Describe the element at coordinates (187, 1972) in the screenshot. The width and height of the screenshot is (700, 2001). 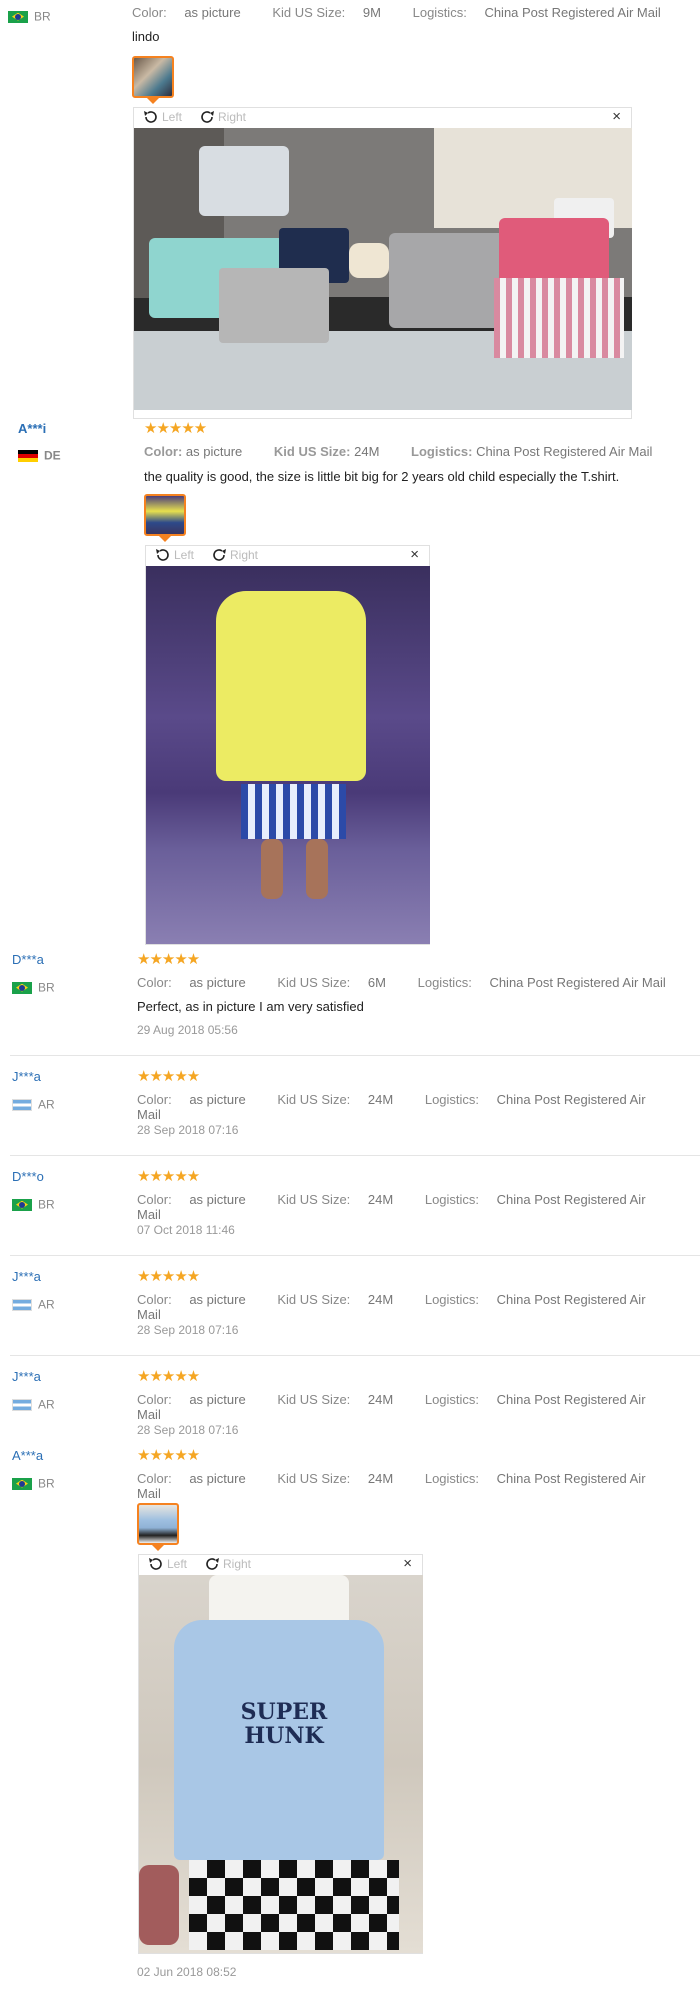
I see `review-date: 02 Jun 2018 08:52` at that location.